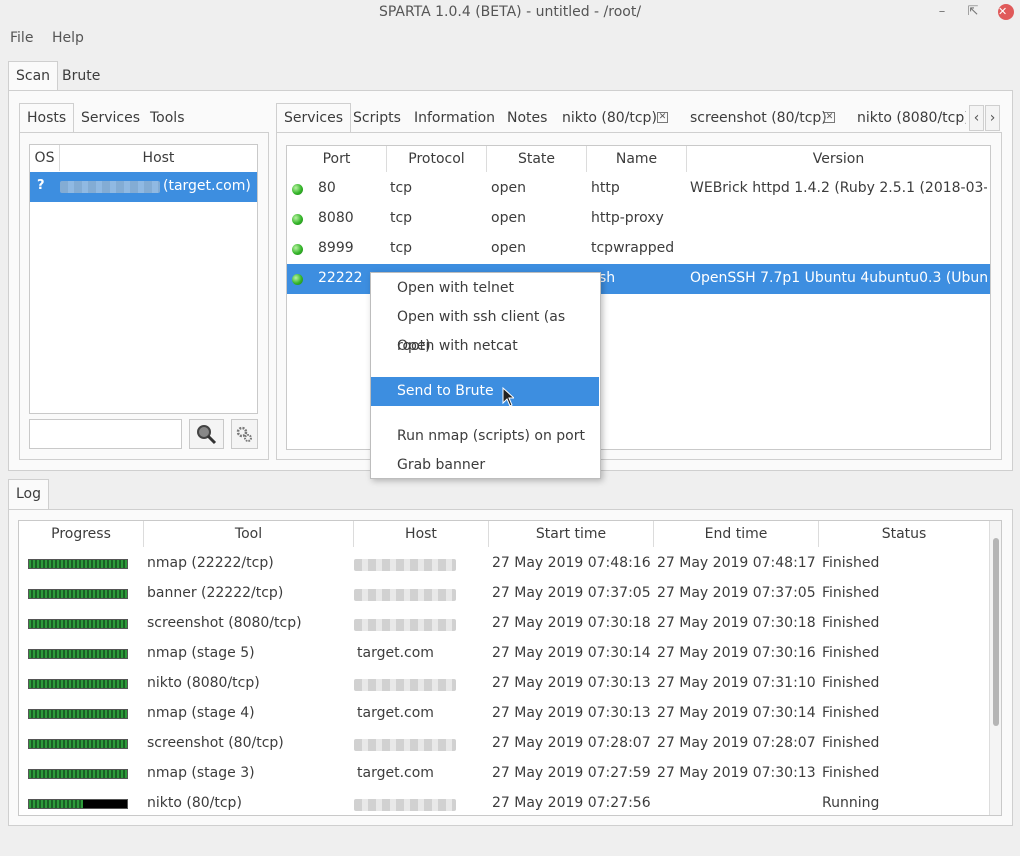  What do you see at coordinates (638, 249) in the screenshot?
I see `table-row: 8999 tcp open tcpwrapped` at bounding box center [638, 249].